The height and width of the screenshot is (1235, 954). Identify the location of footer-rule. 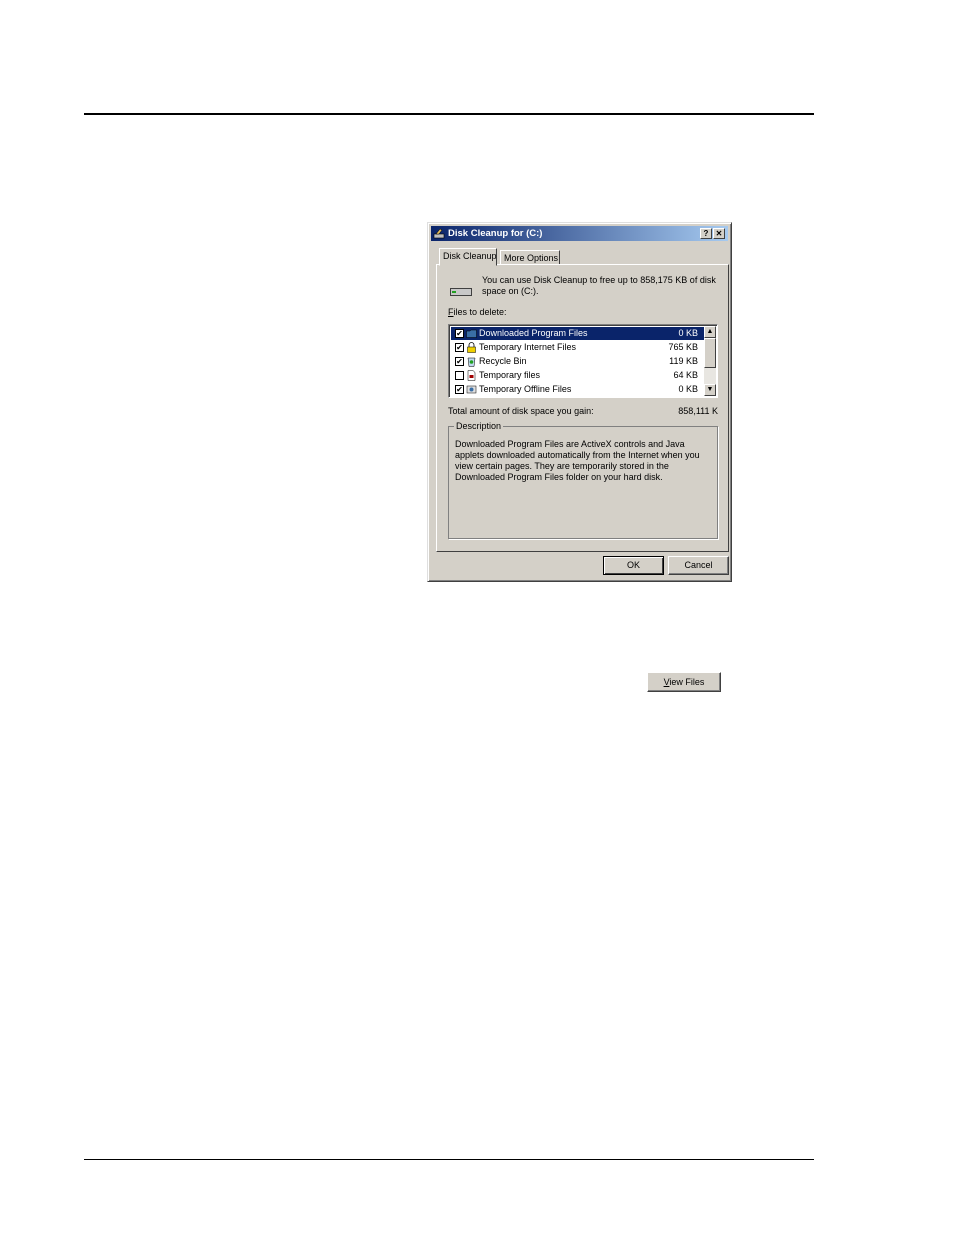
(449, 1159).